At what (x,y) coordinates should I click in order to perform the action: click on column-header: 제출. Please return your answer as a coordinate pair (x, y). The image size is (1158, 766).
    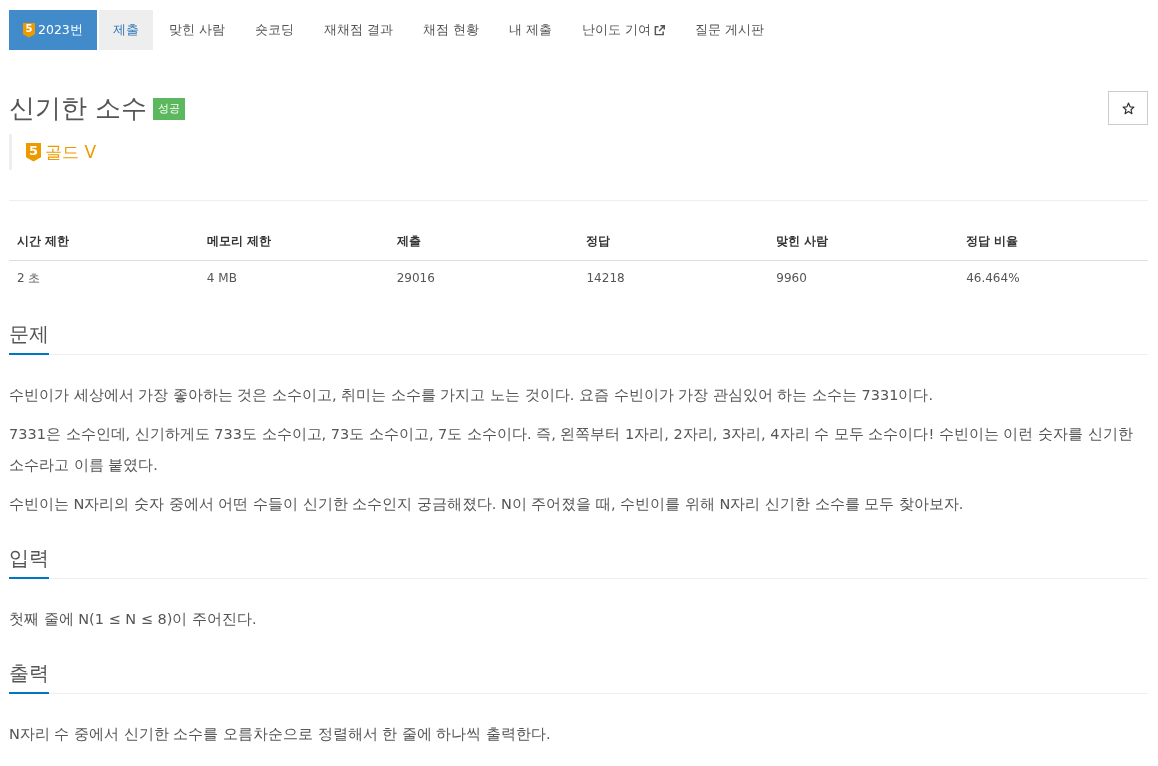
    Looking at the image, I should click on (483, 242).